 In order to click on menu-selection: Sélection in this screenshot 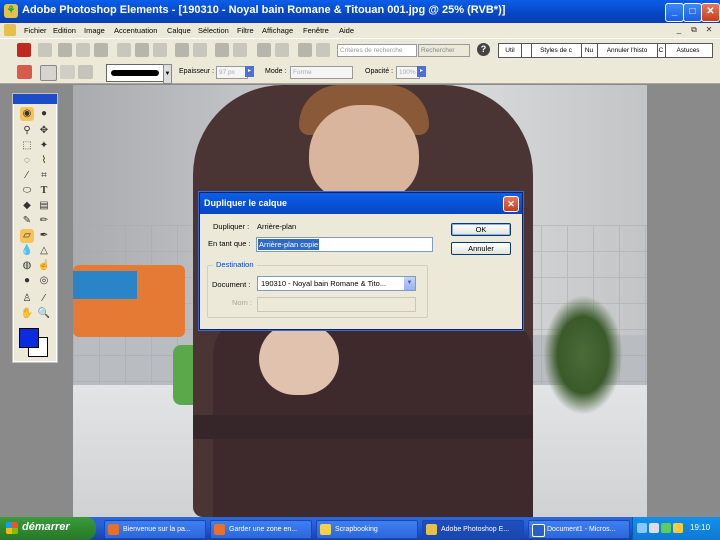, I will do `click(213, 30)`.